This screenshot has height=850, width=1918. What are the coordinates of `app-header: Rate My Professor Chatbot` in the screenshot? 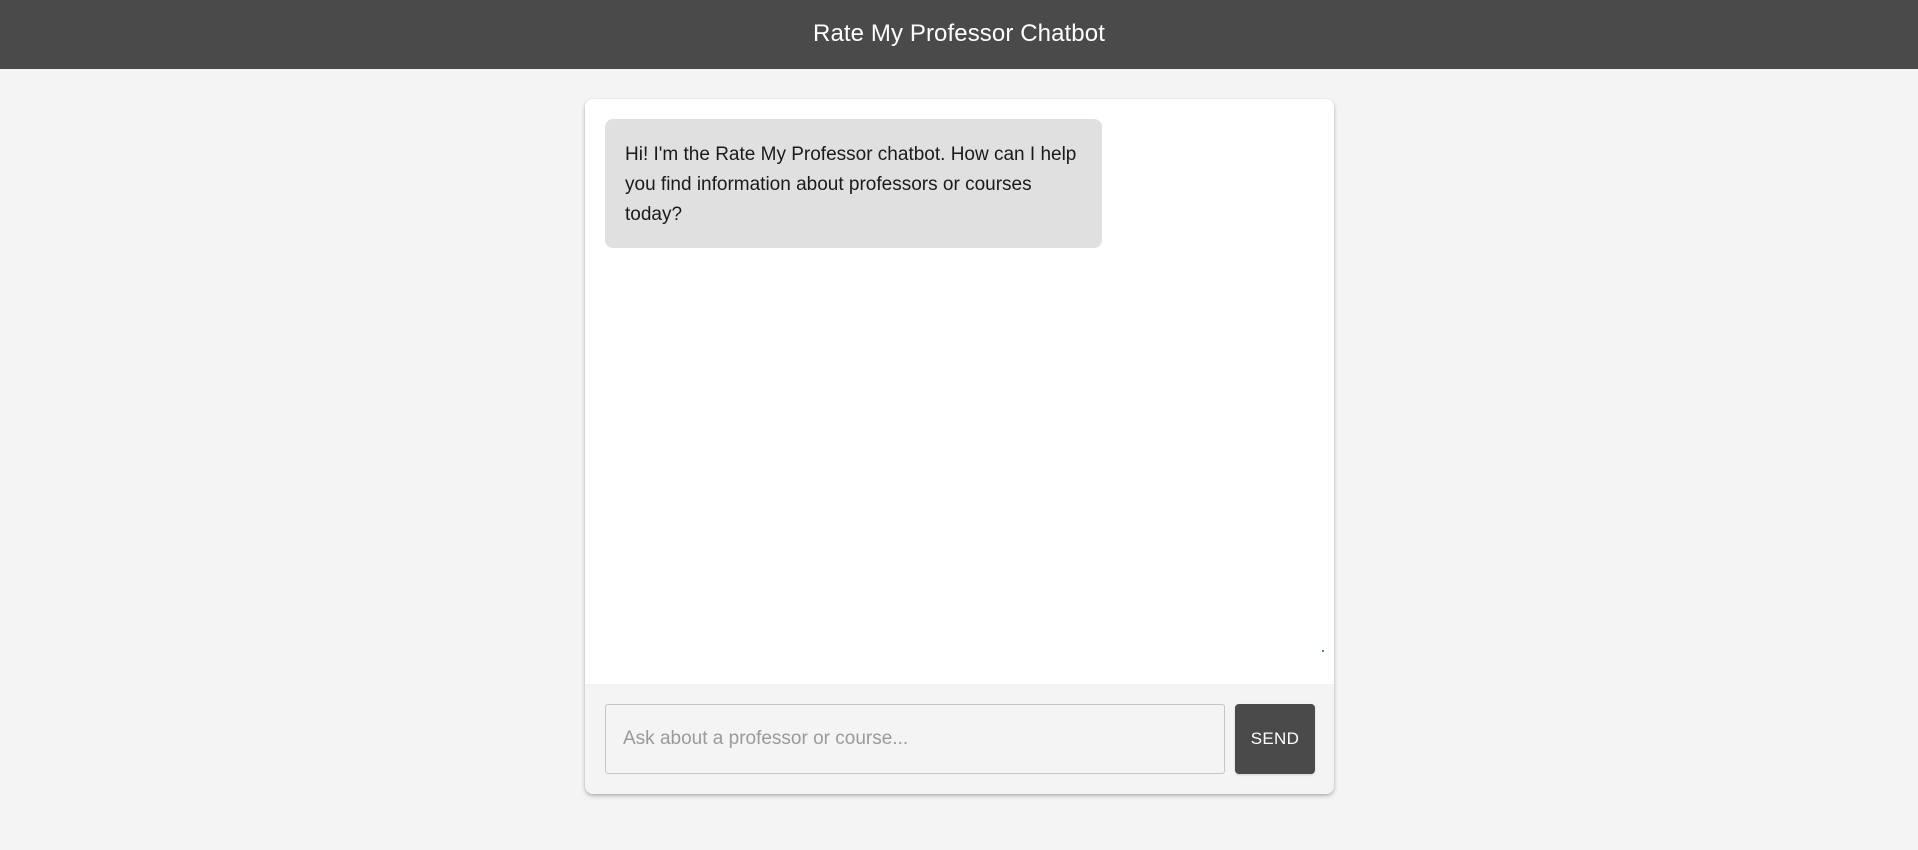 It's located at (959, 34).